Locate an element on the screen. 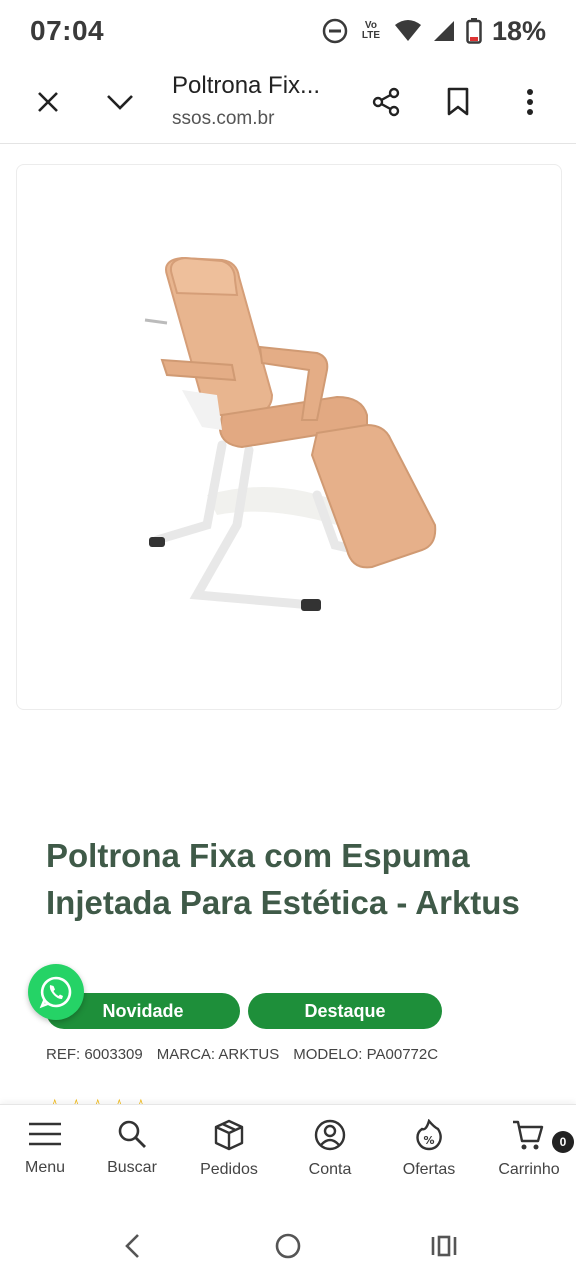 This screenshot has height=1280, width=576. chair-illustration is located at coordinates (290, 433).